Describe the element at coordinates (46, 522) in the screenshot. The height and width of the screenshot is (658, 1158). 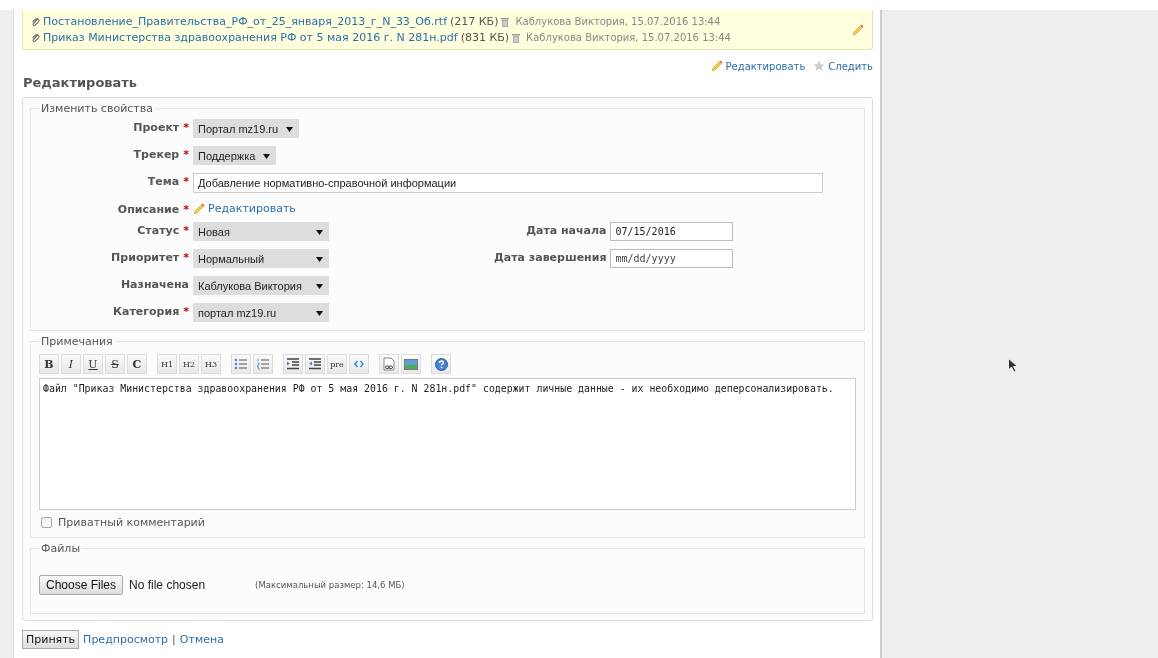
I see `private-checkbox` at that location.